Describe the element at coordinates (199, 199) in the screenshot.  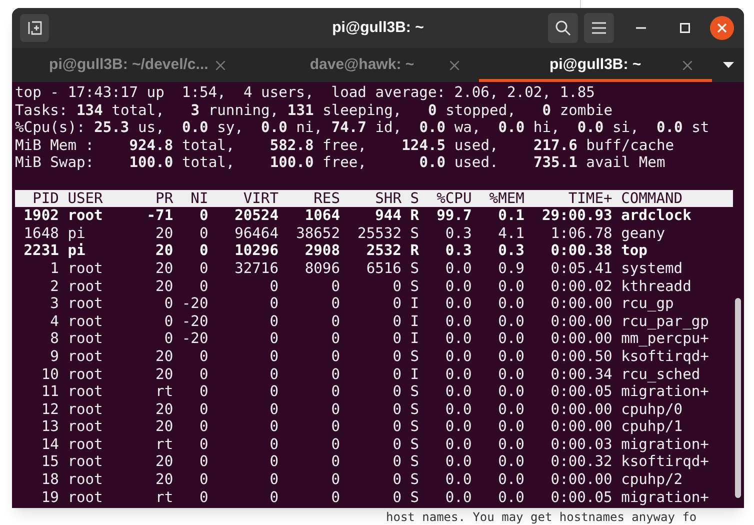
I see `column-header: NI` at that location.